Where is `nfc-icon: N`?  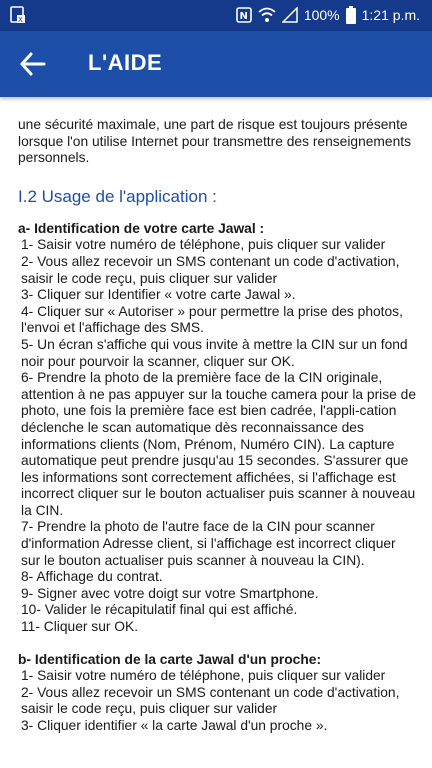
nfc-icon: N is located at coordinates (244, 15).